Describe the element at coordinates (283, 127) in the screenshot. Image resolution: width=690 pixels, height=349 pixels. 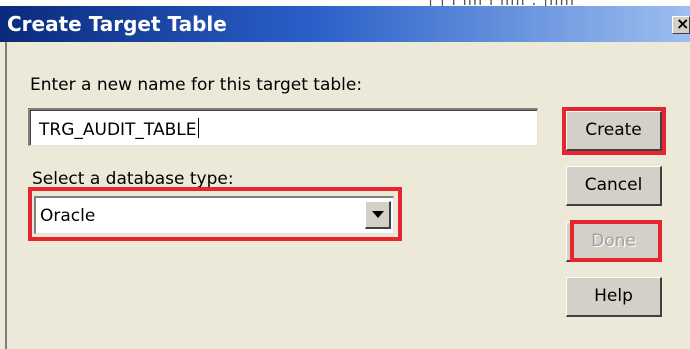
I see `table-name-input: TRG_AUDIT_TABLE` at that location.